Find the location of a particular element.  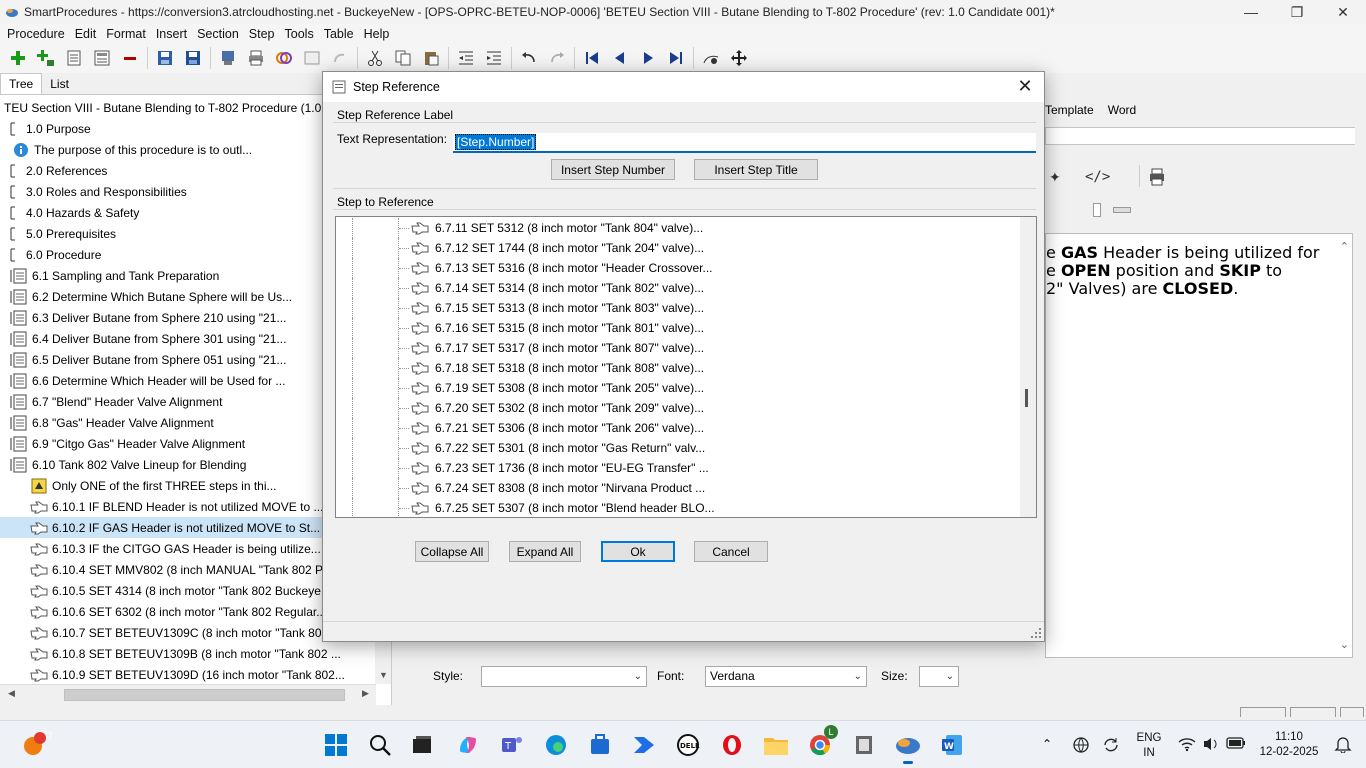

language-indicator: ENG is located at coordinates (1149, 738).